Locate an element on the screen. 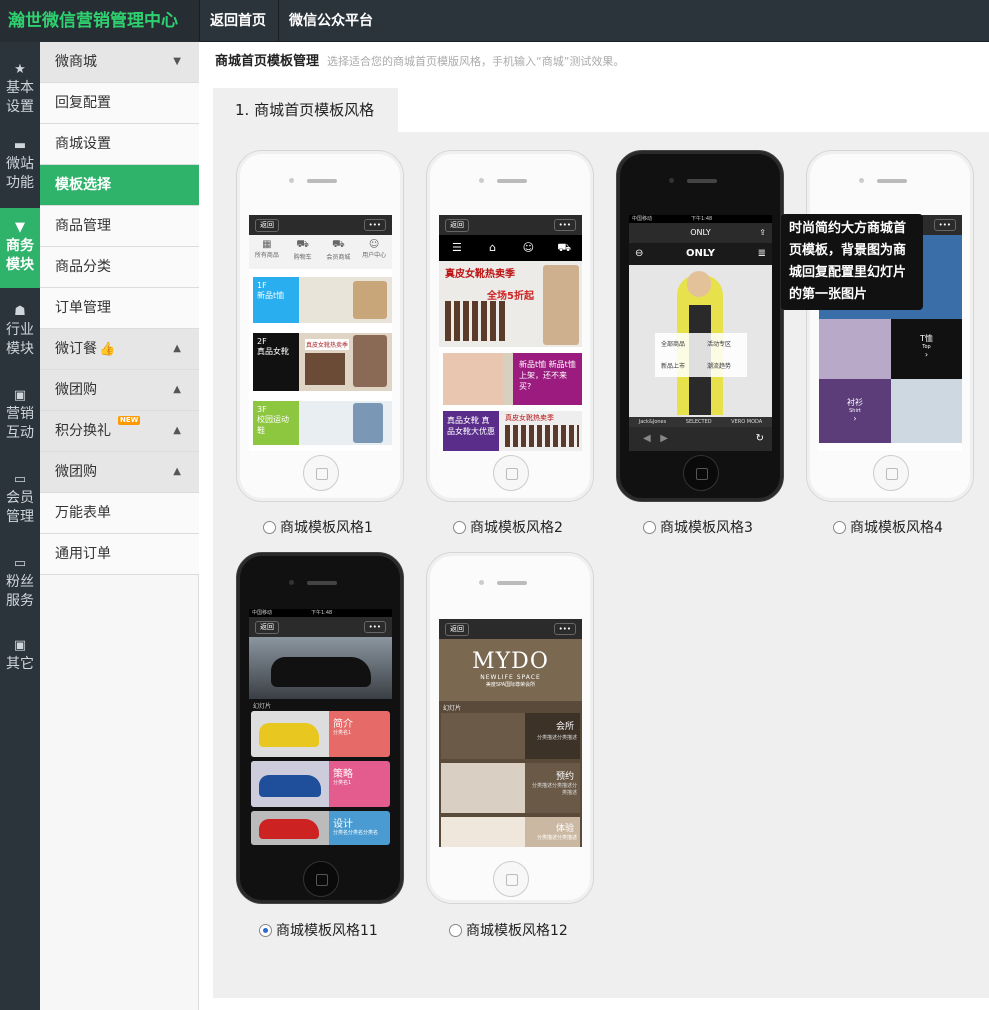 This screenshot has height=1010, width=989. cart-icon: ⛟ is located at coordinates (564, 247).